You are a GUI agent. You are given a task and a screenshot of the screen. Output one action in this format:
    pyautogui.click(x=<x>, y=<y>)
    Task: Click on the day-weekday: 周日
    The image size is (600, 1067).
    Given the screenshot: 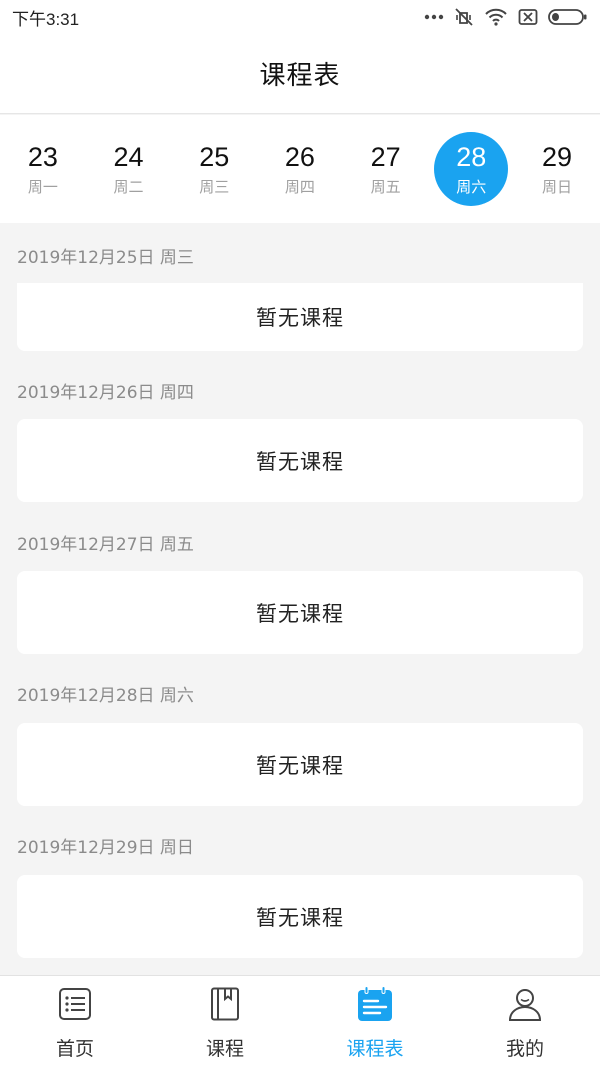 What is the action you would take?
    pyautogui.click(x=556, y=186)
    